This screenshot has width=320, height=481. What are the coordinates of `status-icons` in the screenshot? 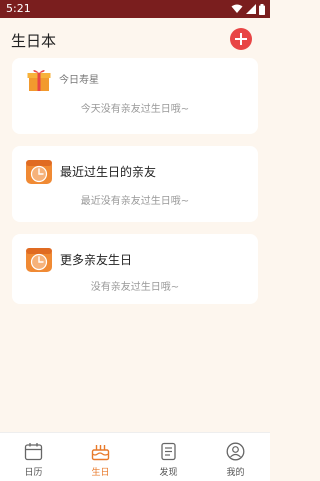 It's located at (248, 9).